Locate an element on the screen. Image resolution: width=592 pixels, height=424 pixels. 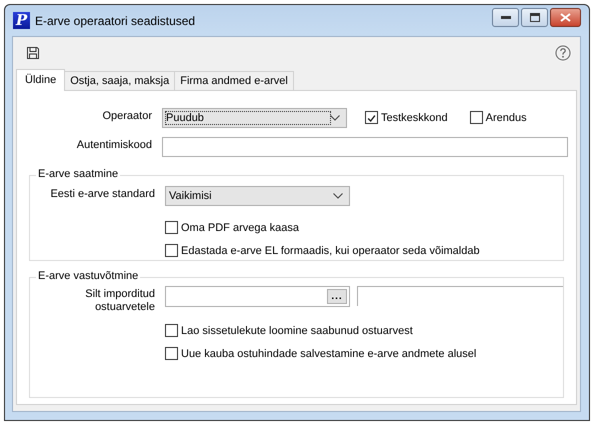
input-field is located at coordinates (365, 147).